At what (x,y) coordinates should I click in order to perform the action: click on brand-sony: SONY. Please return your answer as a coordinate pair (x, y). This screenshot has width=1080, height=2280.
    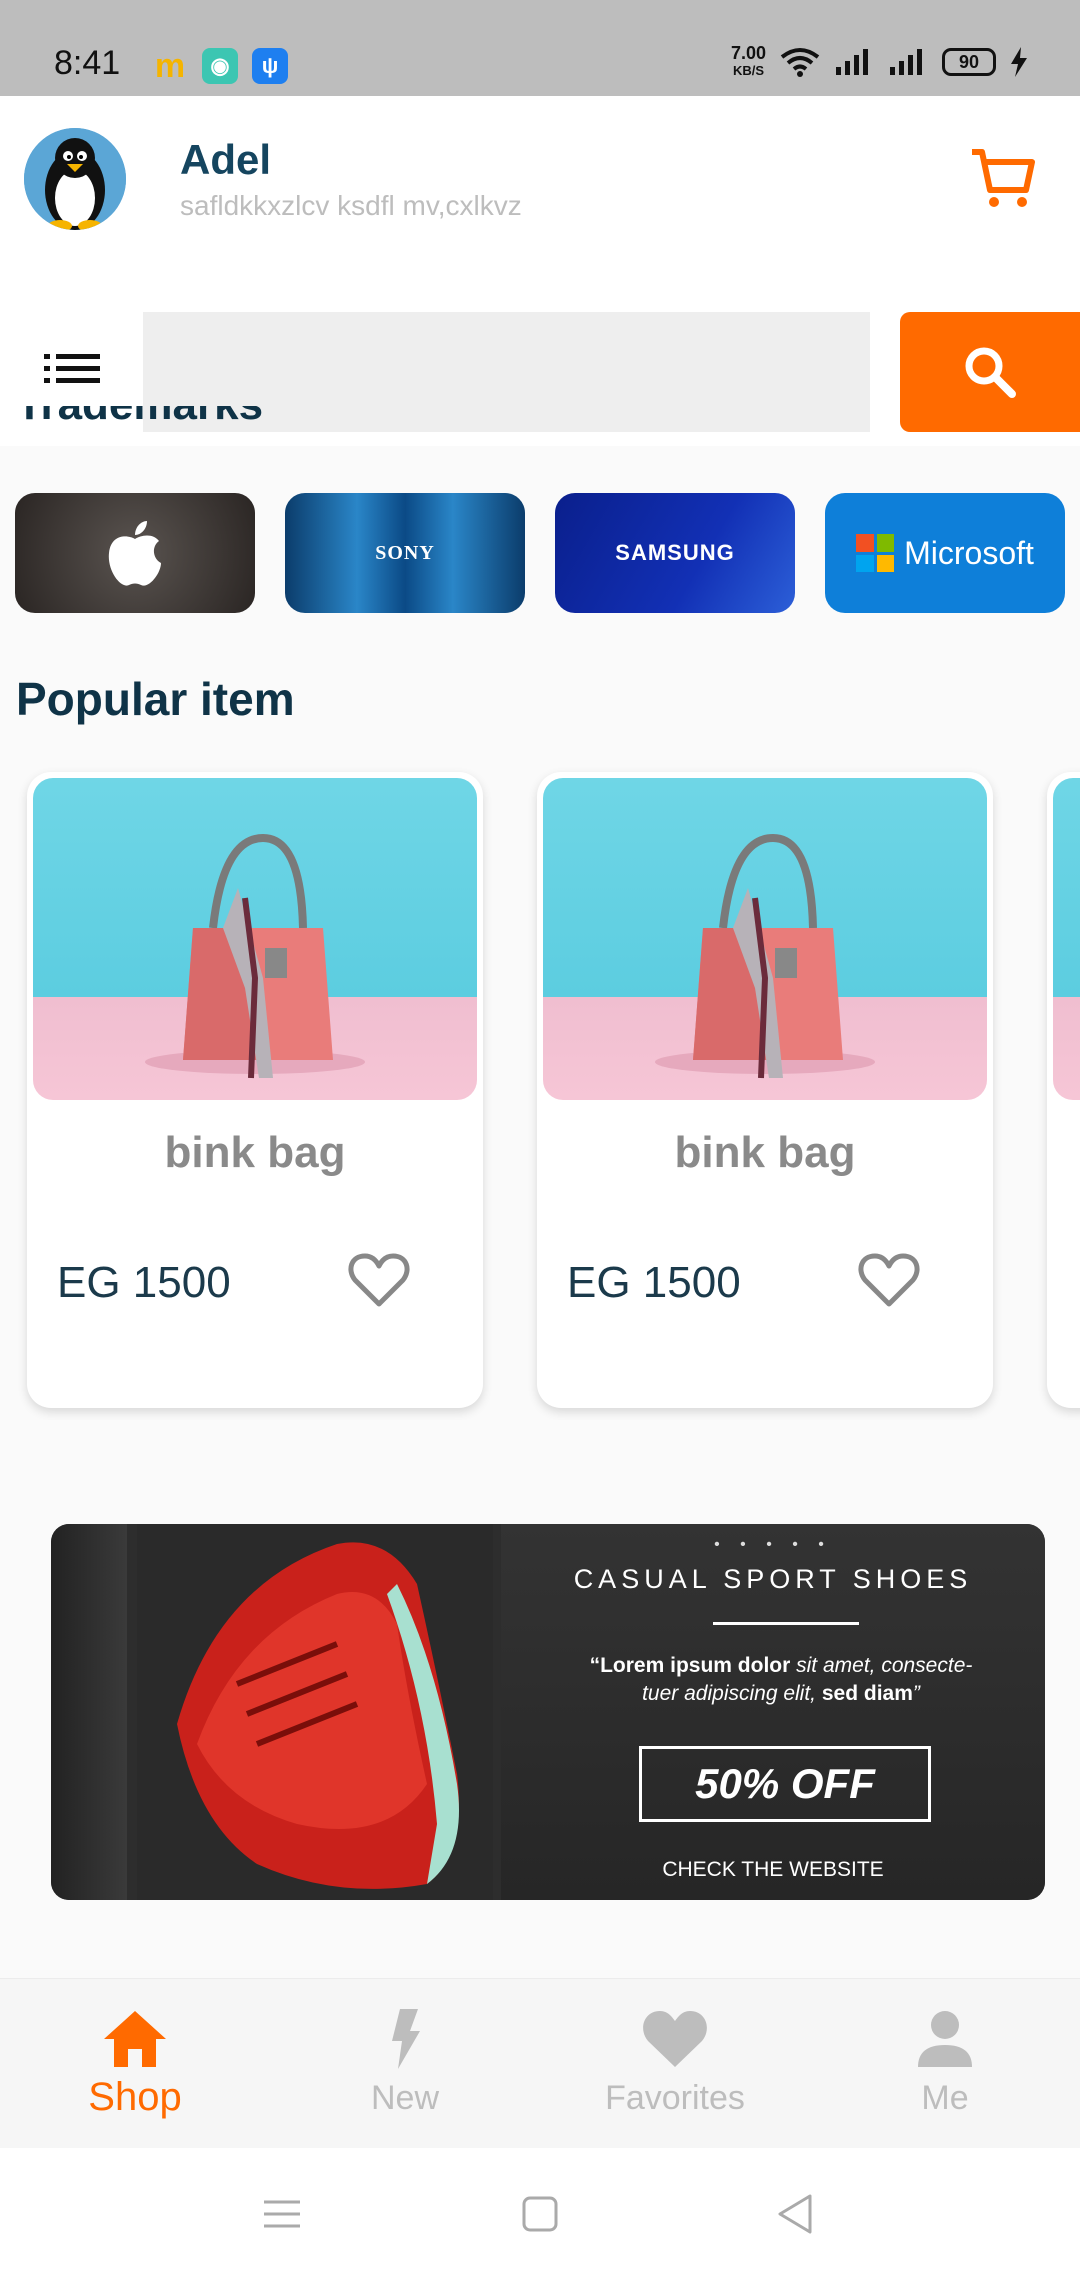
    Looking at the image, I should click on (405, 553).